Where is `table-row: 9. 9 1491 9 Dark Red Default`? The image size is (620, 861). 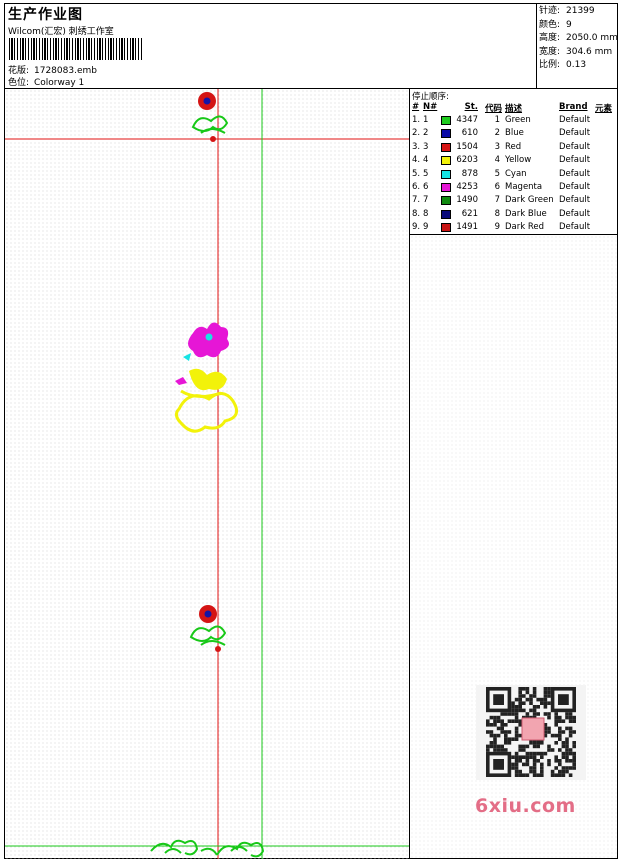
table-row: 9. 9 1491 9 Dark Red Default is located at coordinates (514, 227).